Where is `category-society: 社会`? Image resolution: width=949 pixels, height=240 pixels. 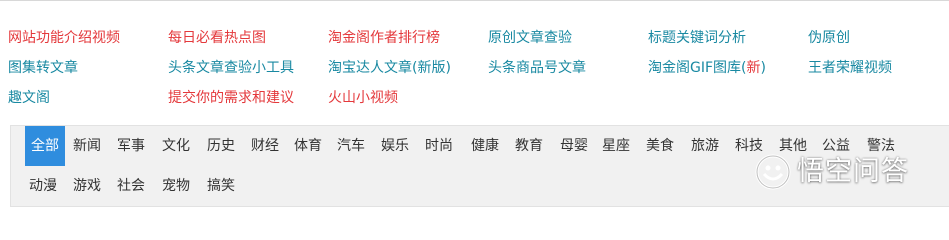
category-society: 社会 is located at coordinates (131, 186).